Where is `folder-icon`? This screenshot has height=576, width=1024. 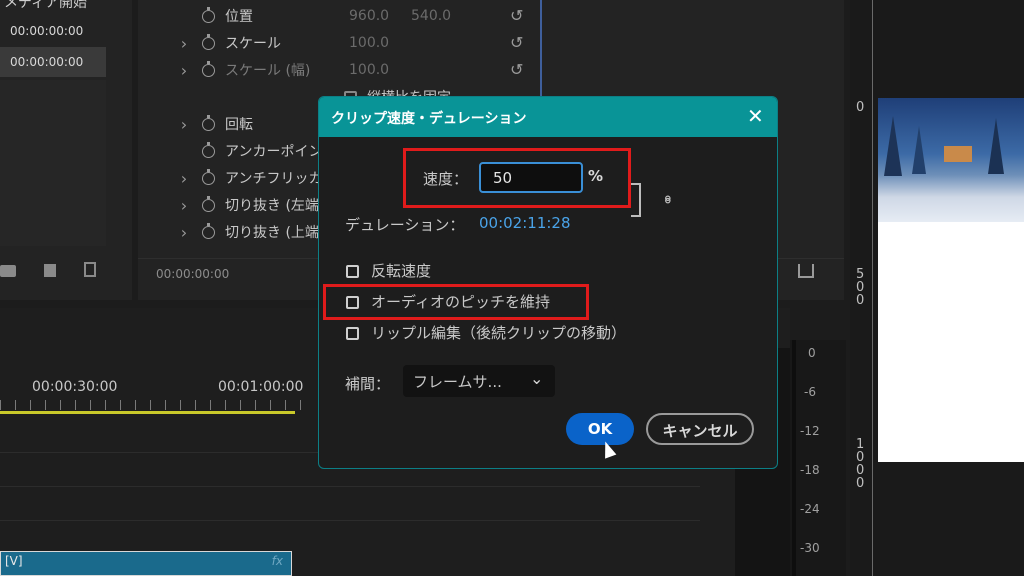 folder-icon is located at coordinates (8, 271).